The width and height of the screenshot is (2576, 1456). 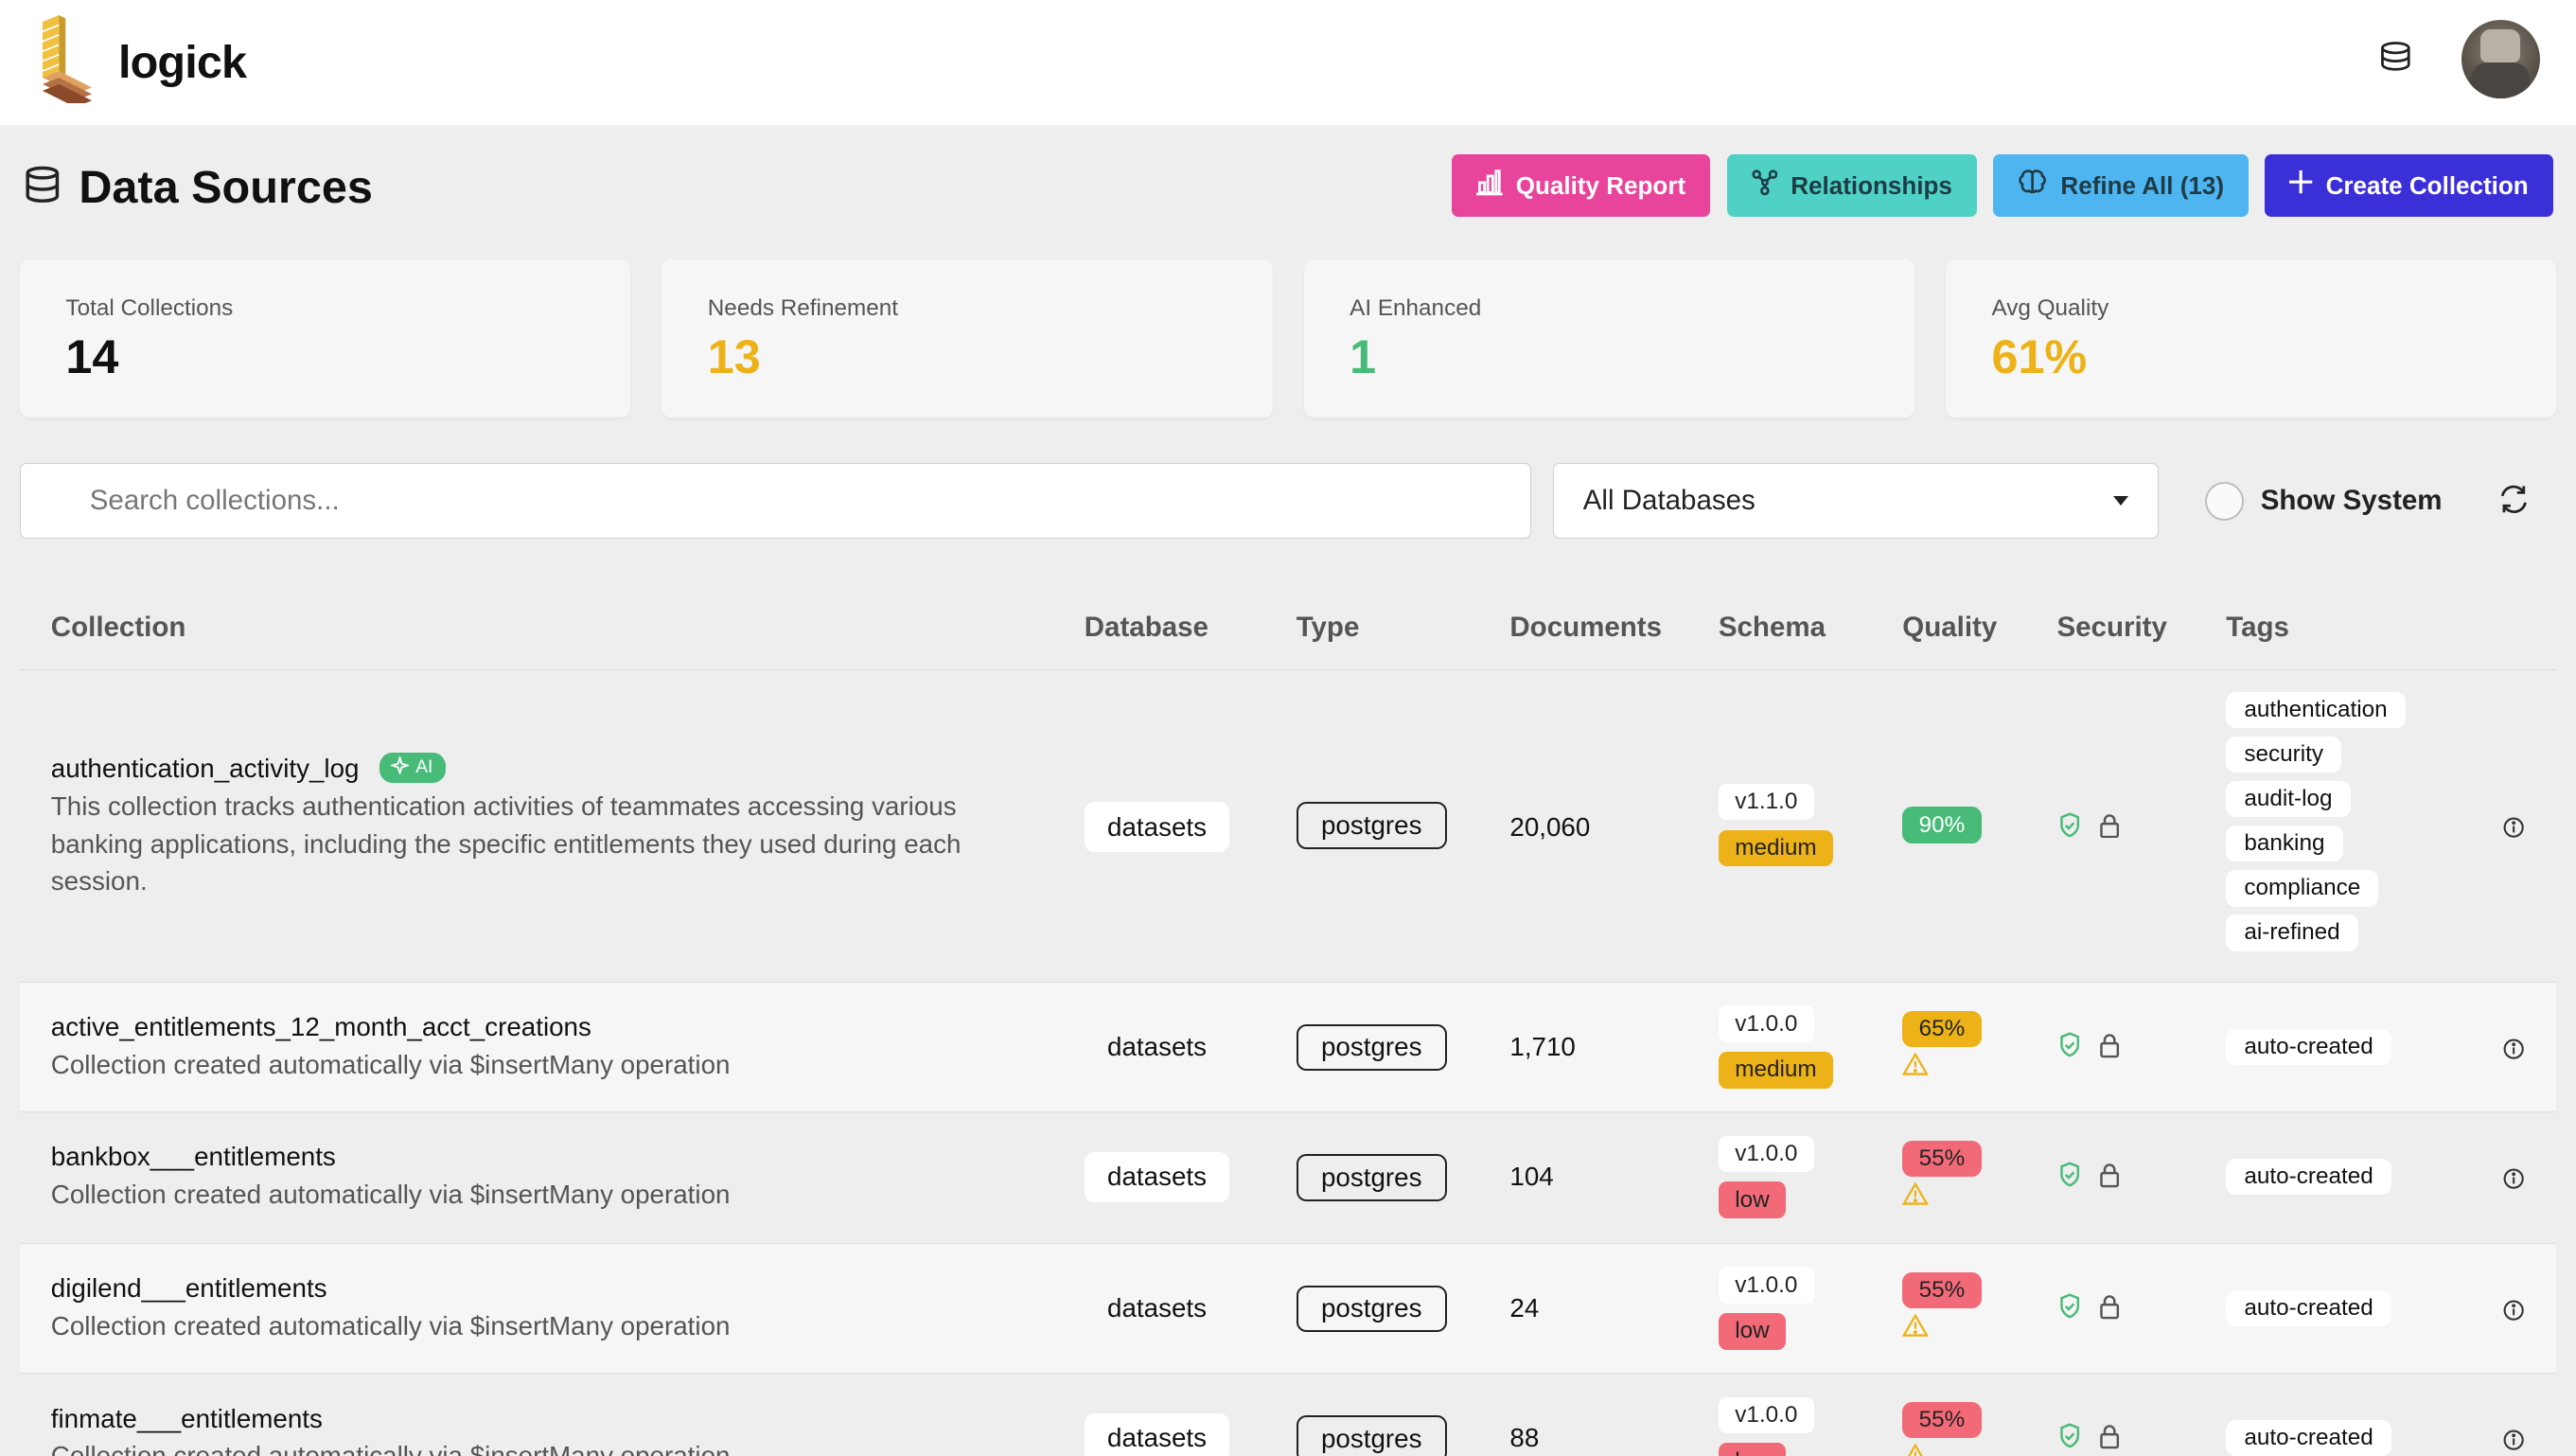 What do you see at coordinates (325, 338) in the screenshot?
I see `stat-card-total-collections: Total Collections 14` at bounding box center [325, 338].